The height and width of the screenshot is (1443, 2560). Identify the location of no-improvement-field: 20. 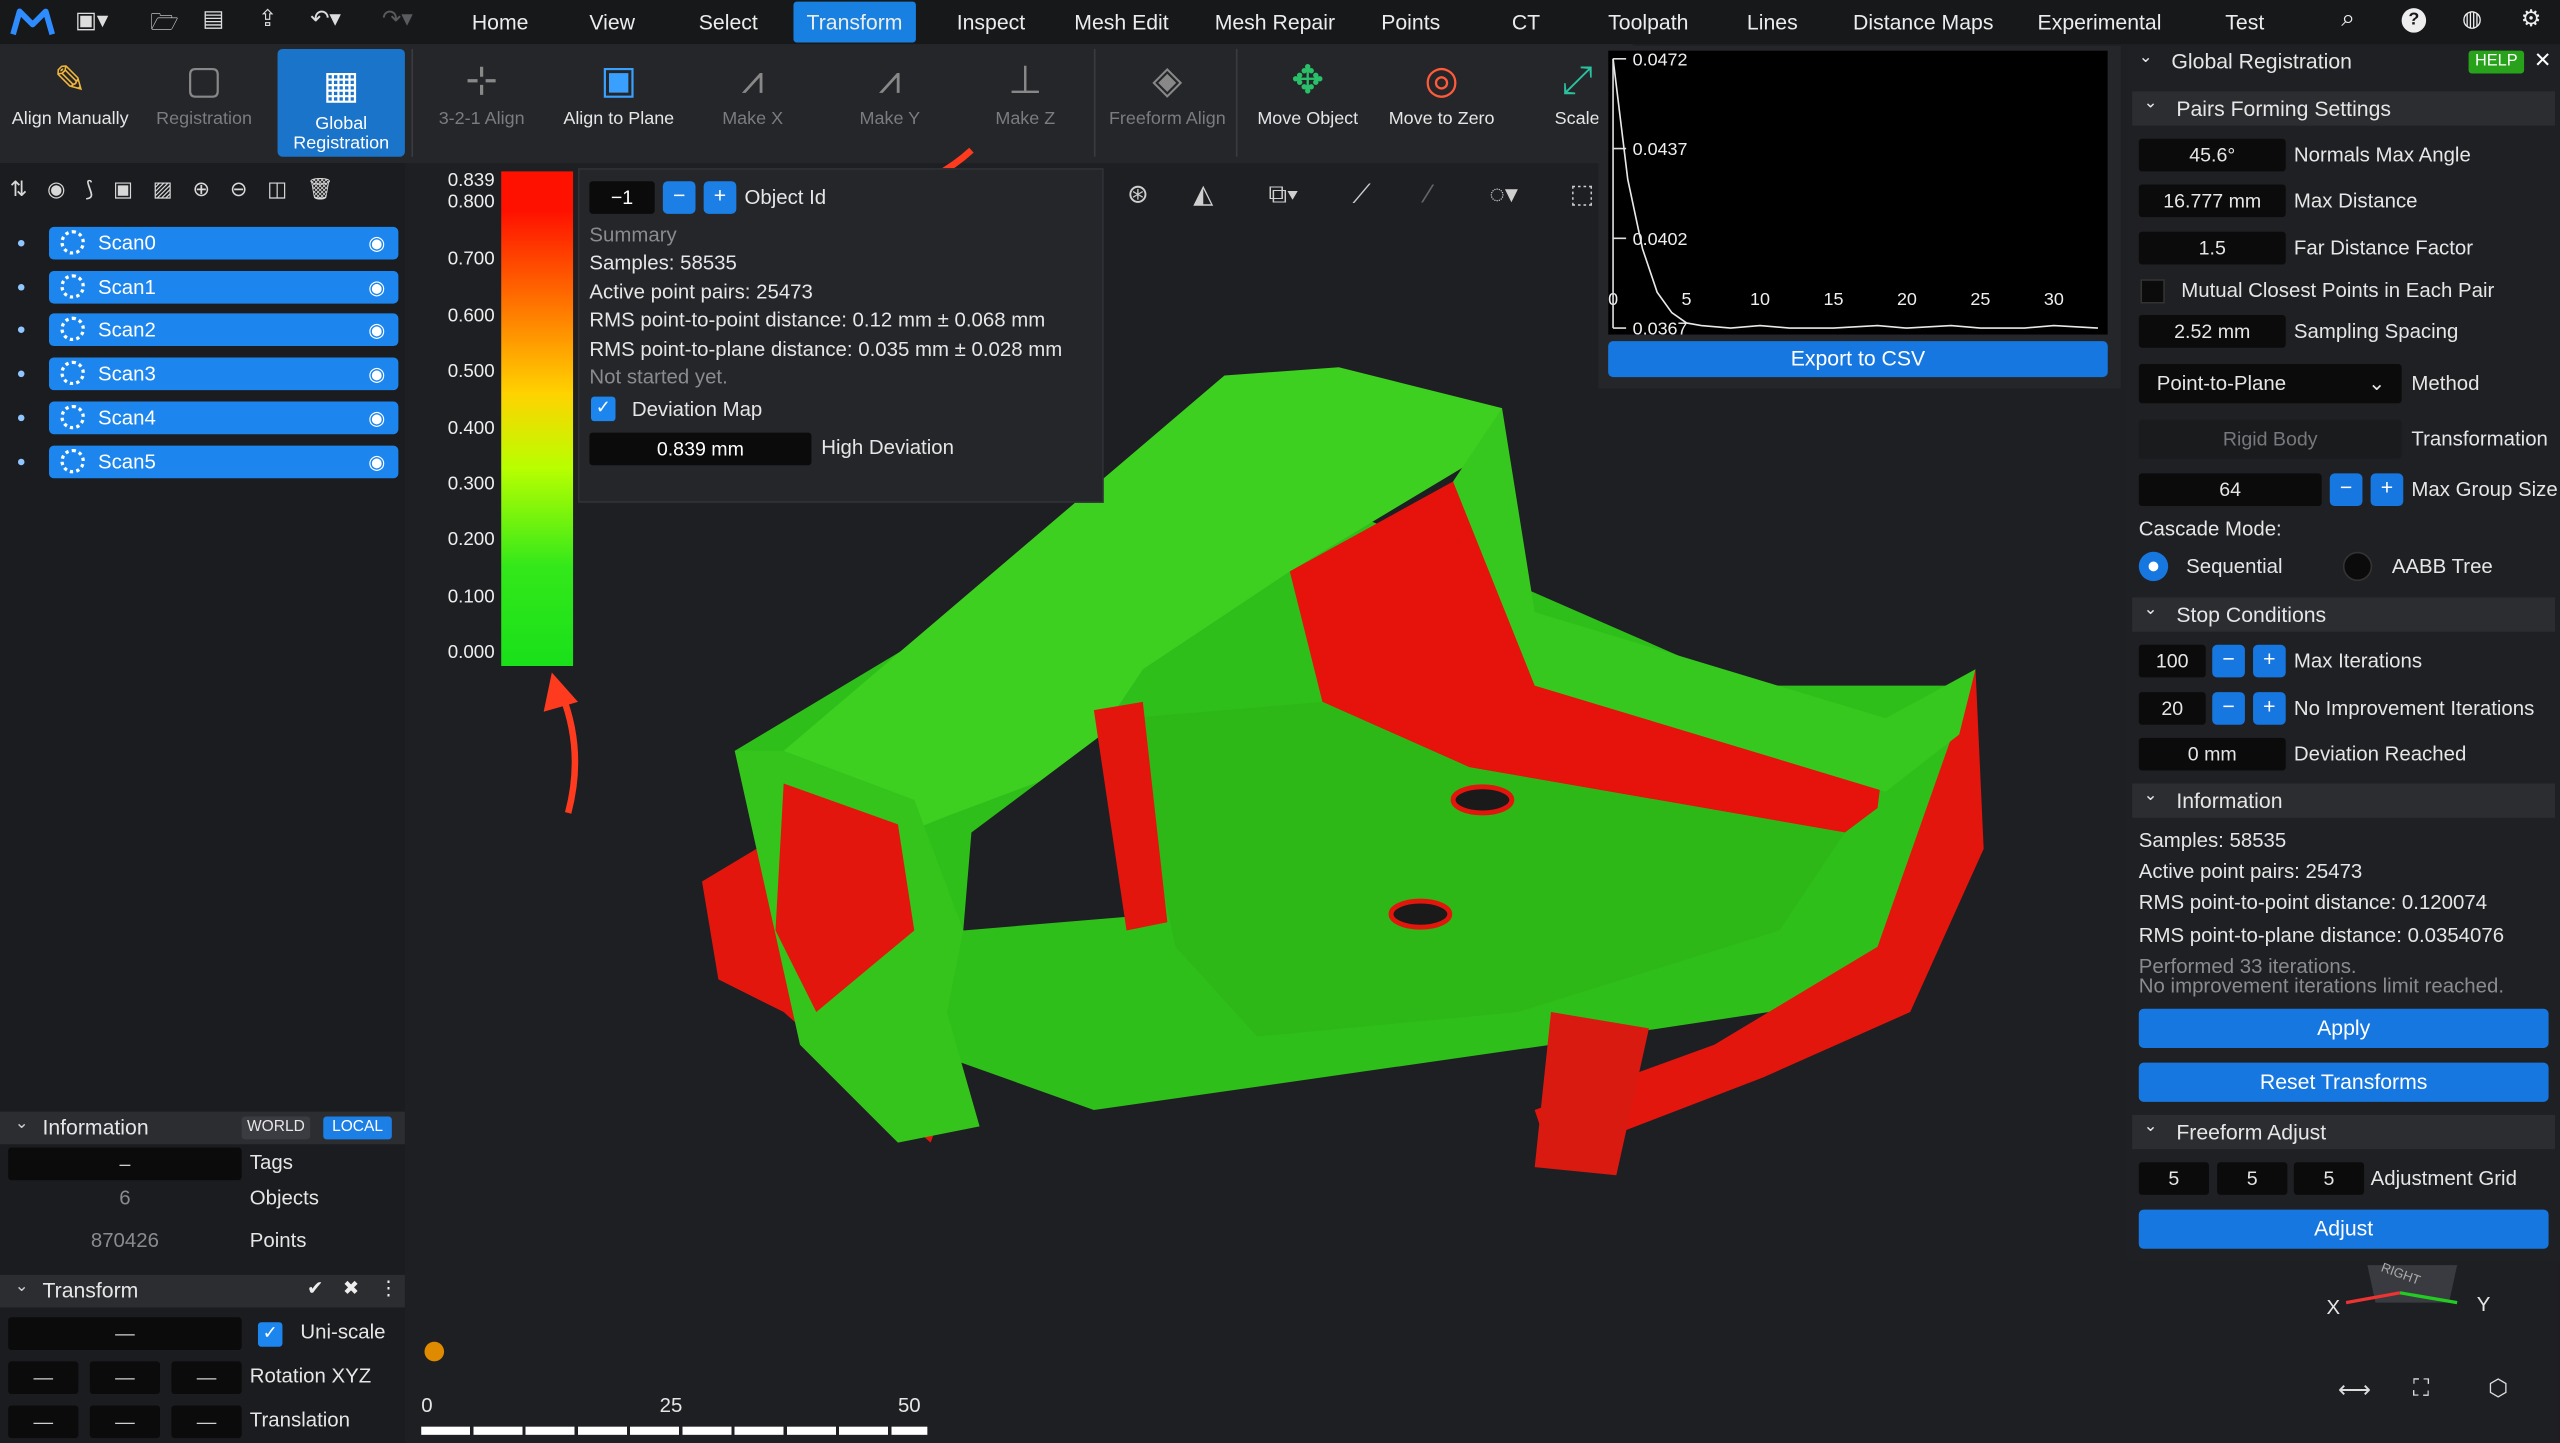
(2172, 708).